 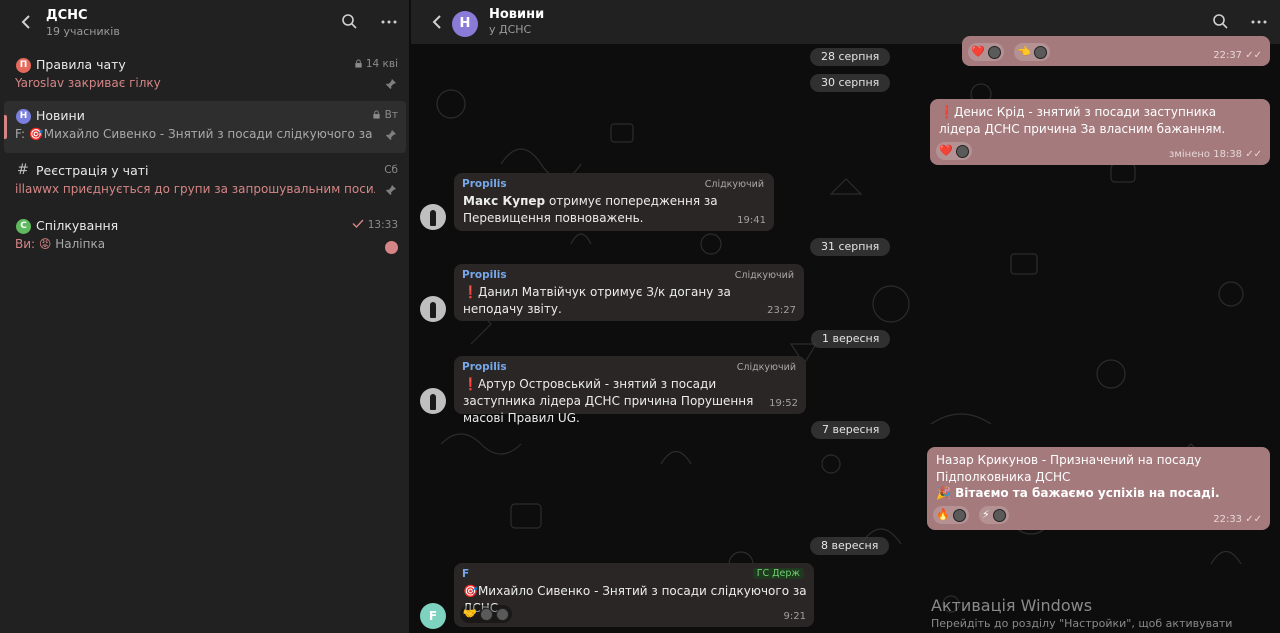 What do you see at coordinates (850, 83) in the screenshot?
I see `date-separator: 30 серпня` at bounding box center [850, 83].